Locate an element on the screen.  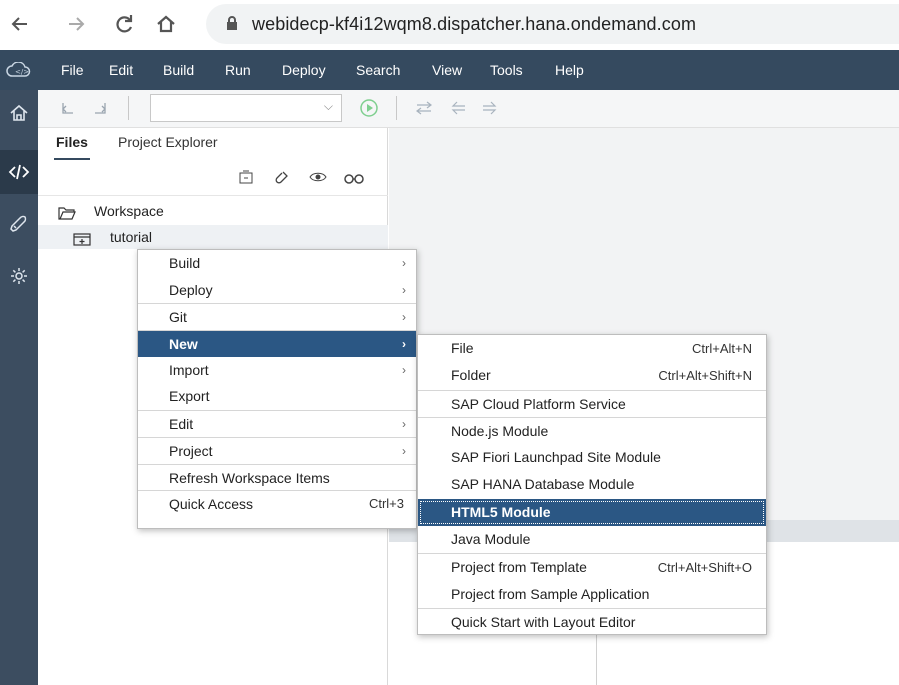
ctx-item-git: Git › is located at coordinates (277, 316).